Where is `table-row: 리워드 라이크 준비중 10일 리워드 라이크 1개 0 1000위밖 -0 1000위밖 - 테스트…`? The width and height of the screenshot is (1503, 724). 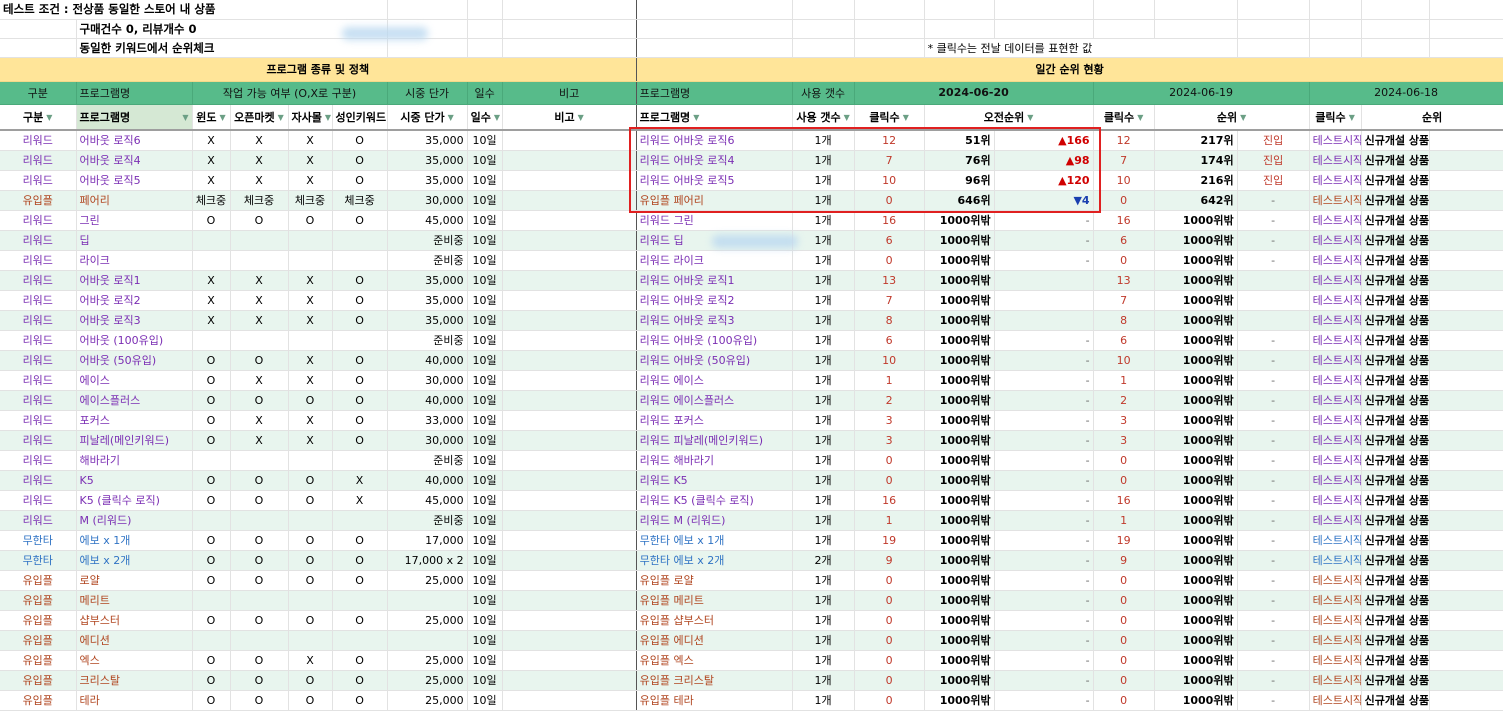
table-row: 리워드 라이크 준비중 10일 리워드 라이크 1개 0 1000위밖 -0 1000위밖 - 테스트… is located at coordinates (751, 260).